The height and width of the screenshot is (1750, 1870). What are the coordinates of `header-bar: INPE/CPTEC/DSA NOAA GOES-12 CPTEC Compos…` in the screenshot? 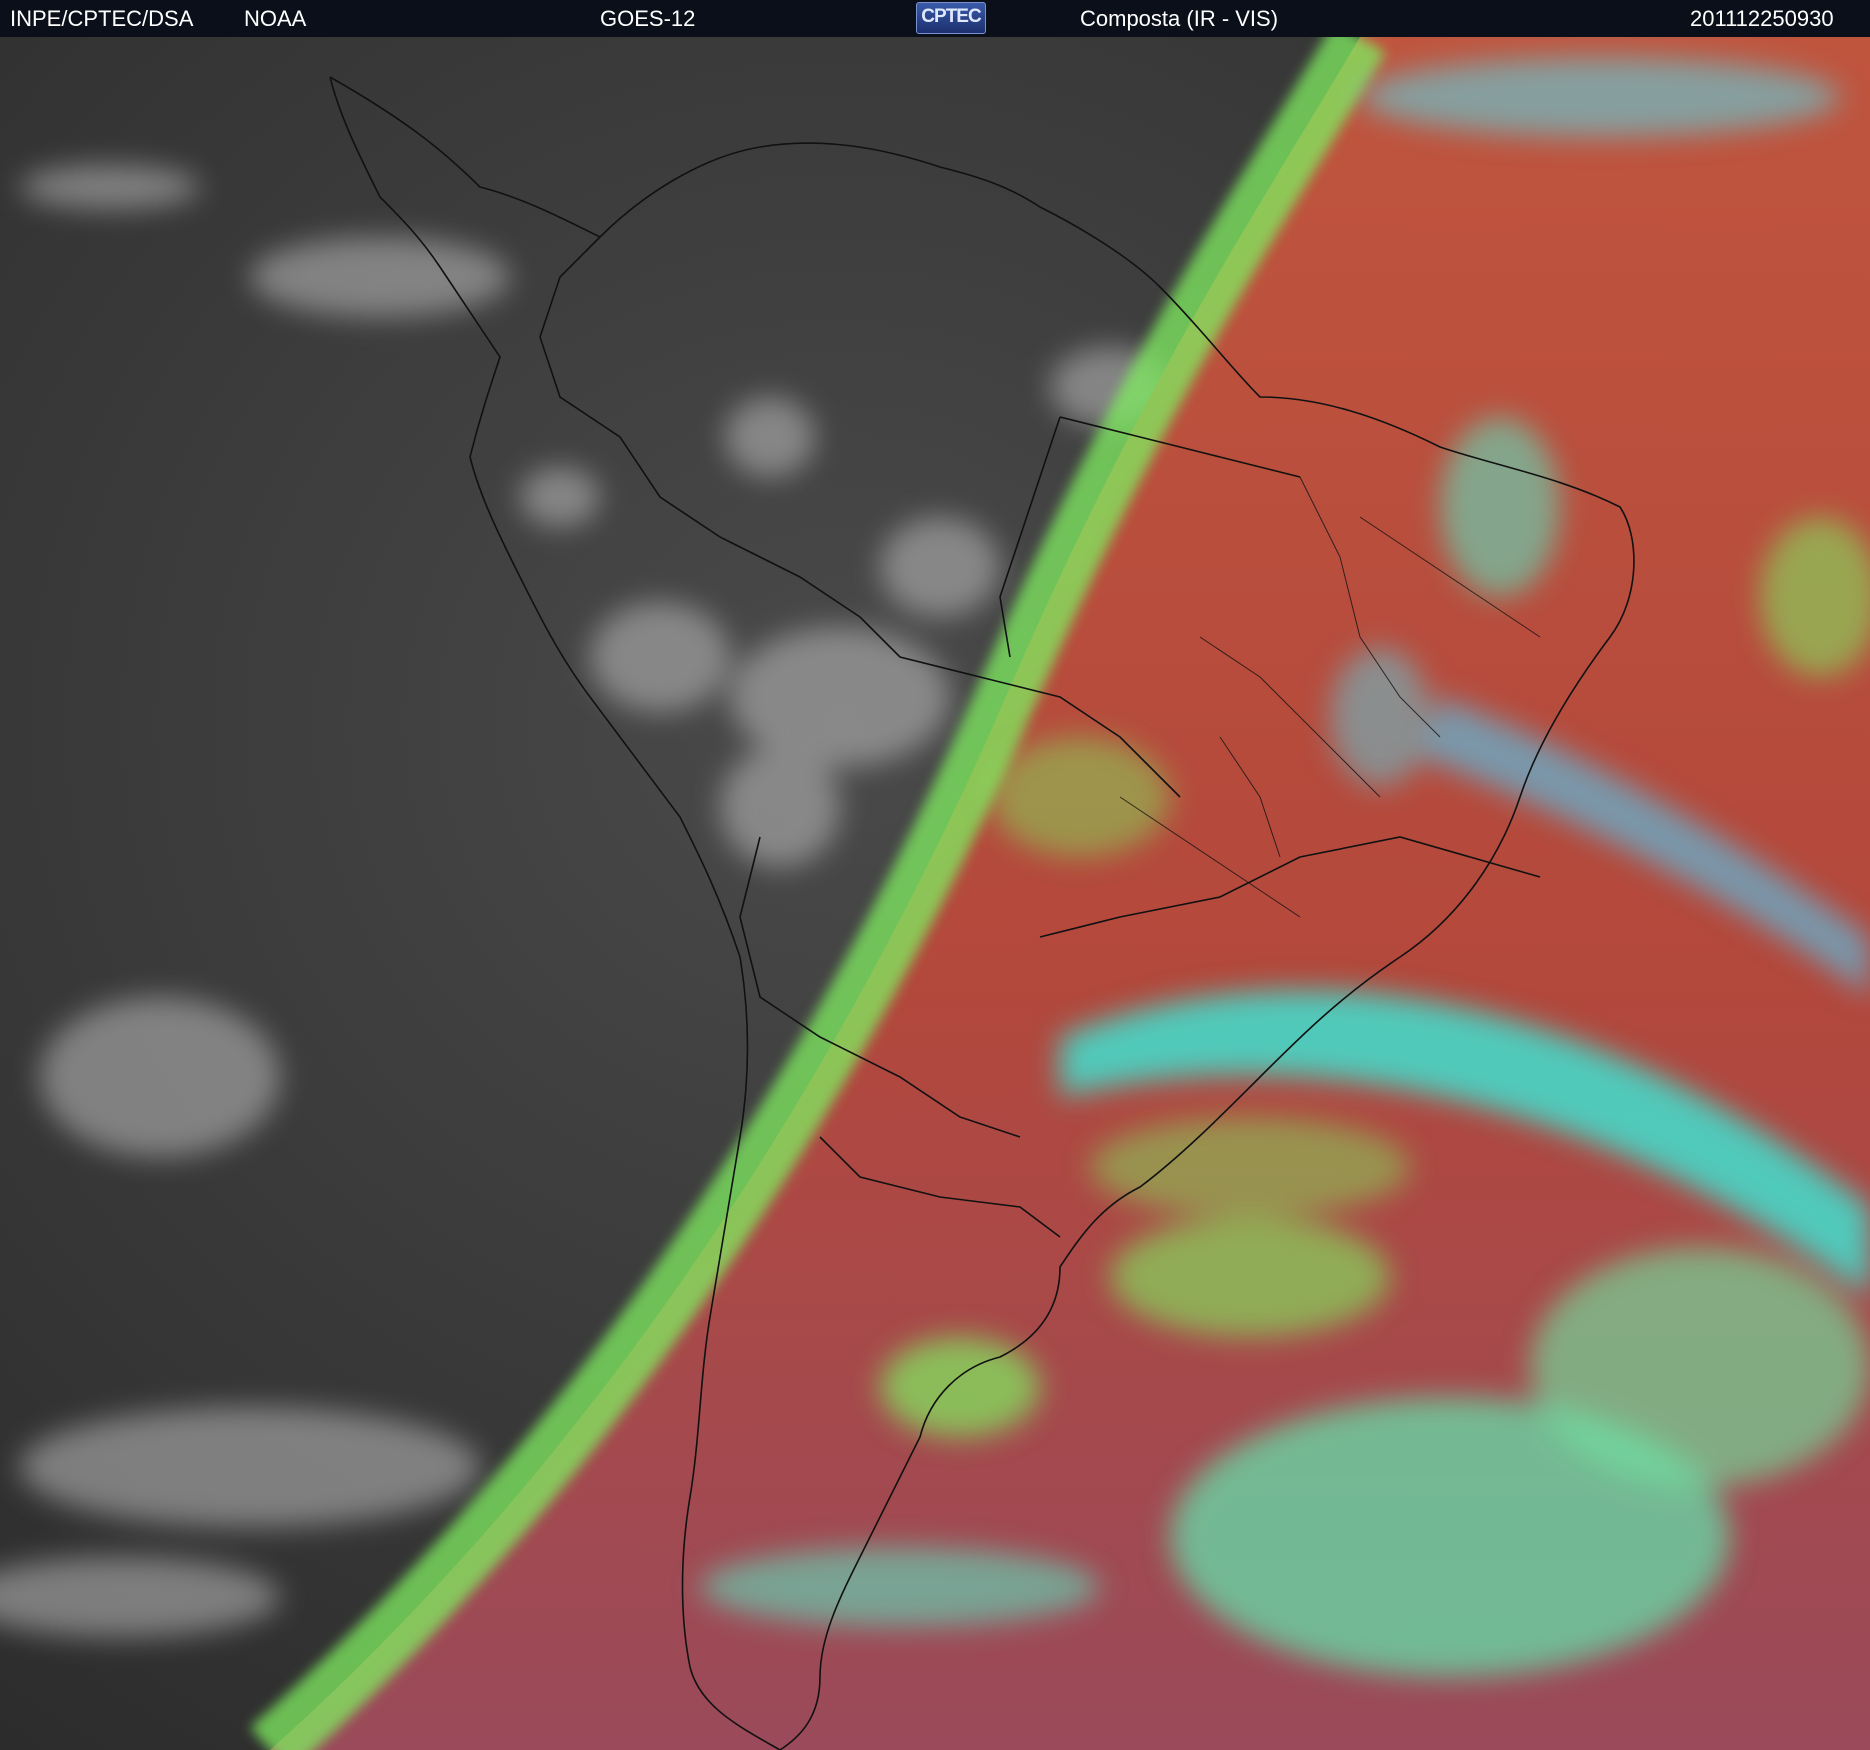 It's located at (935, 18).